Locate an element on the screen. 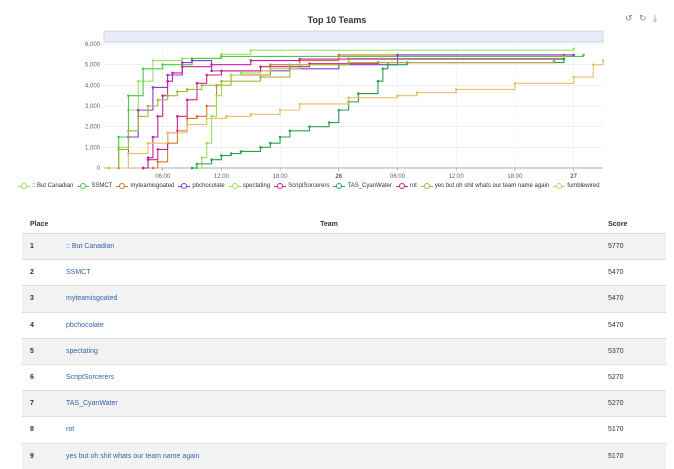 This screenshot has height=469, width=674. table-row: 4 pbchocolate 5470 is located at coordinates (344, 325).